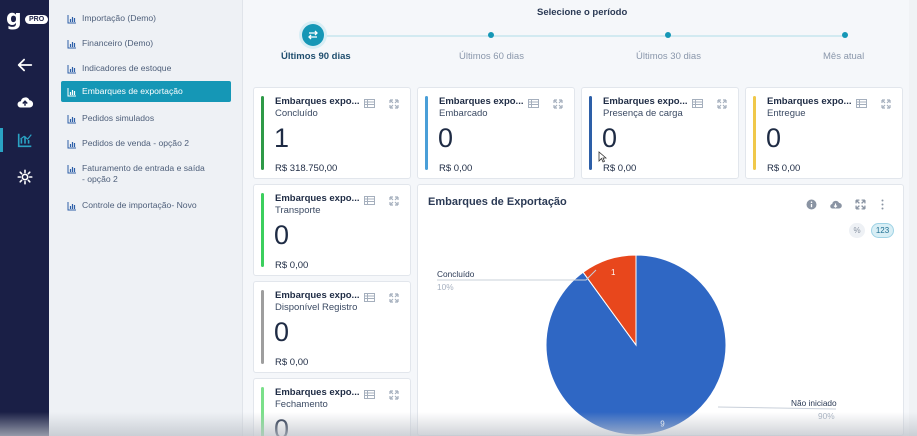 This screenshot has height=436, width=917. I want to click on nav-item-label: Pedidos simulados, so click(118, 118).